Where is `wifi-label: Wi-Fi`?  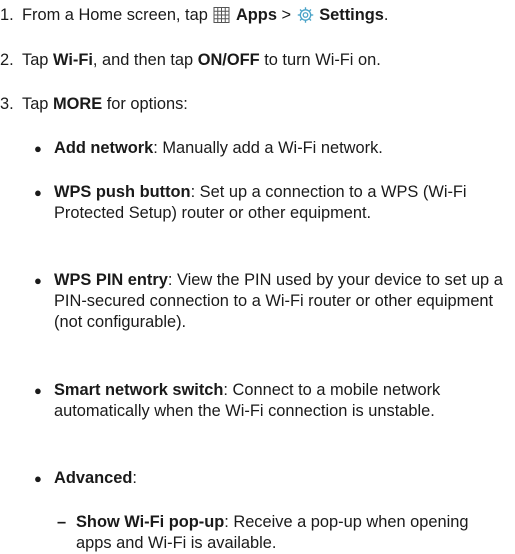 wifi-label: Wi-Fi is located at coordinates (73, 60).